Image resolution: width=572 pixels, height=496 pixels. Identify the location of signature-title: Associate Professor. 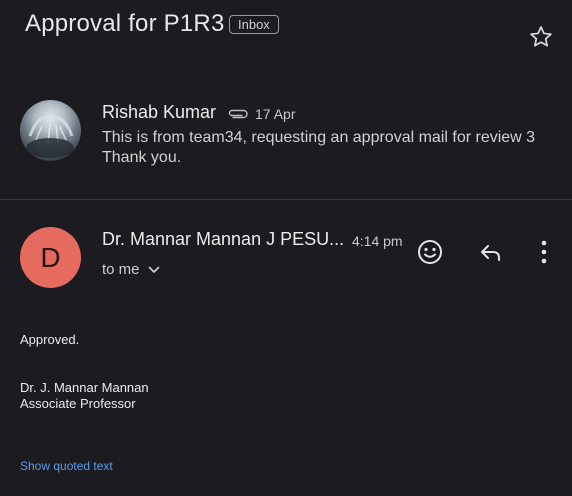
(78, 403).